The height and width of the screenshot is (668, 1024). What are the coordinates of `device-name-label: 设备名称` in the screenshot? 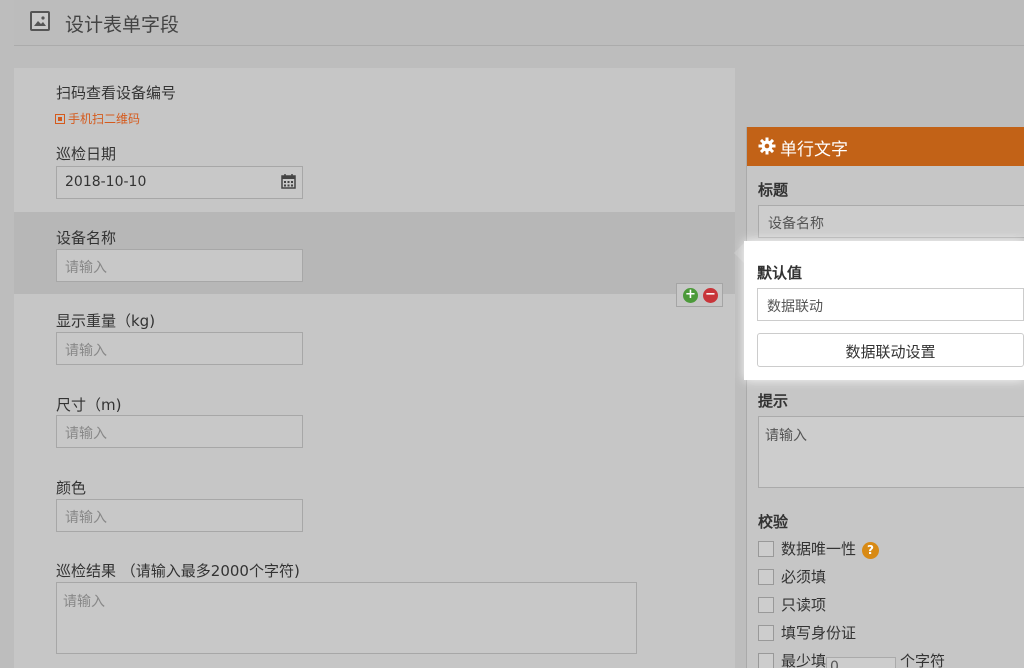 It's located at (86, 238).